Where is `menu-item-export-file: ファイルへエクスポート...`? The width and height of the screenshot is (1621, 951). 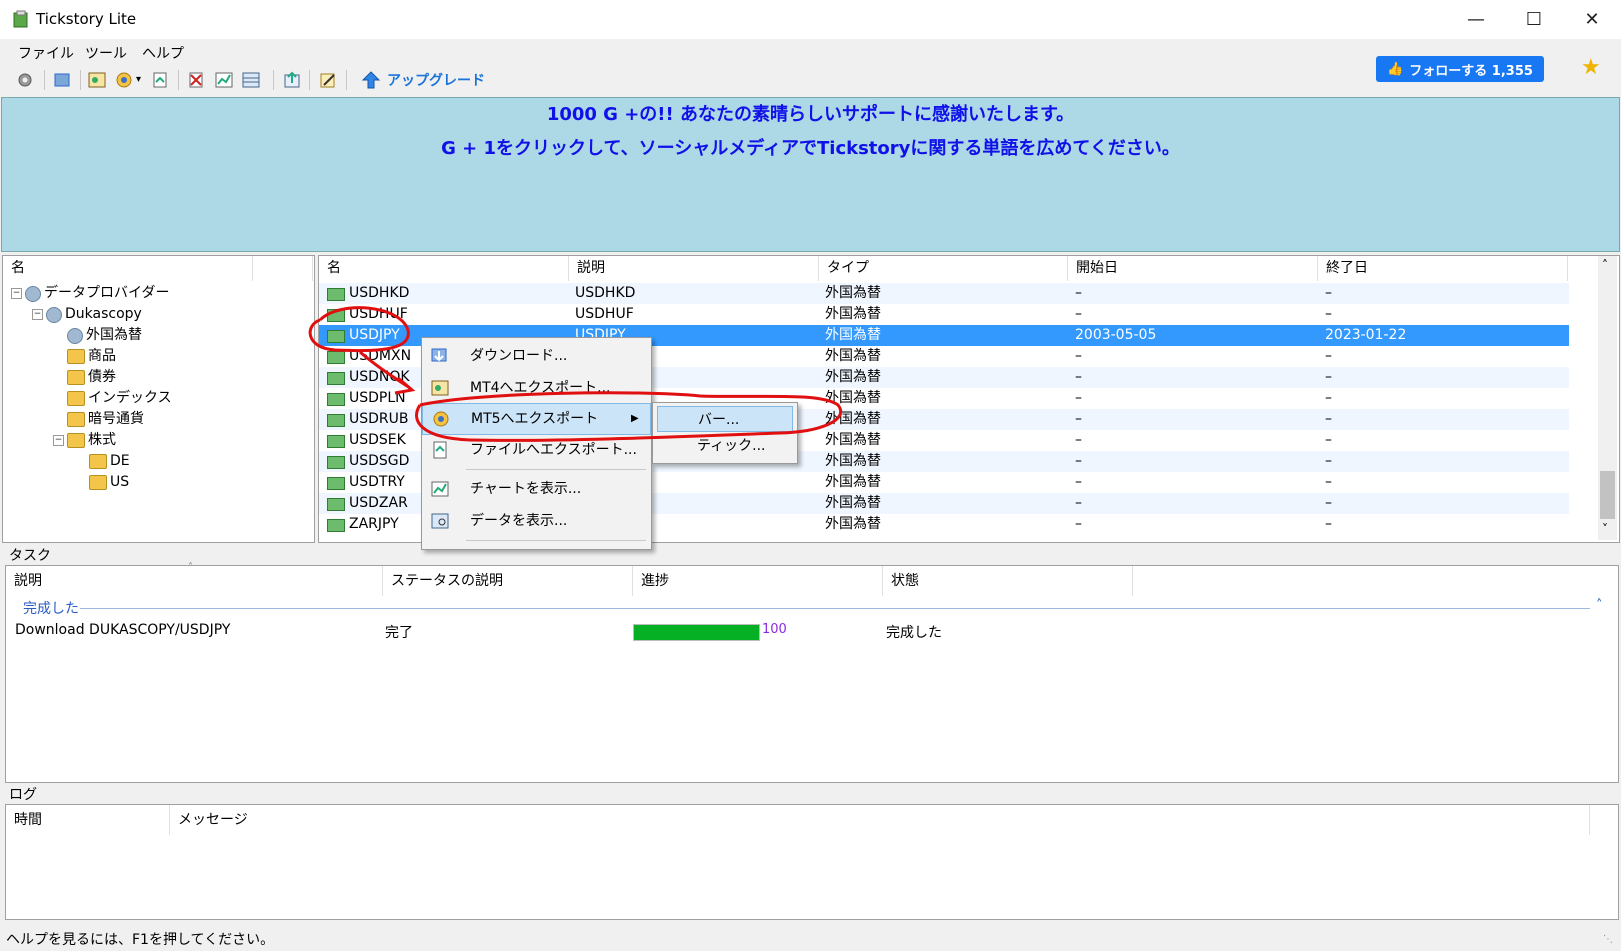 menu-item-export-file: ファイルへエクスポート... is located at coordinates (536, 450).